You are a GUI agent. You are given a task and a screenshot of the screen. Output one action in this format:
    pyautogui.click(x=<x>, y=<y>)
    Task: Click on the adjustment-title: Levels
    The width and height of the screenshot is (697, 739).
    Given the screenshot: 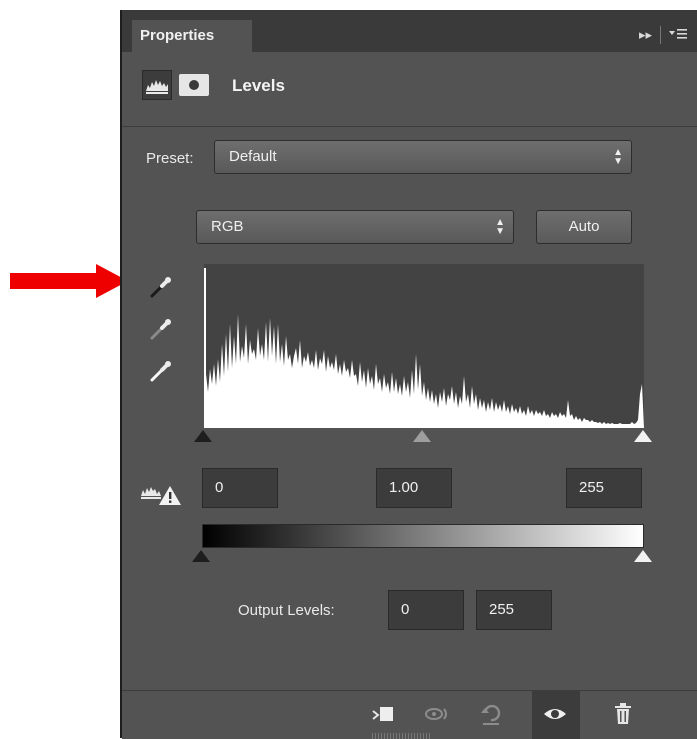 What is the action you would take?
    pyautogui.click(x=258, y=85)
    